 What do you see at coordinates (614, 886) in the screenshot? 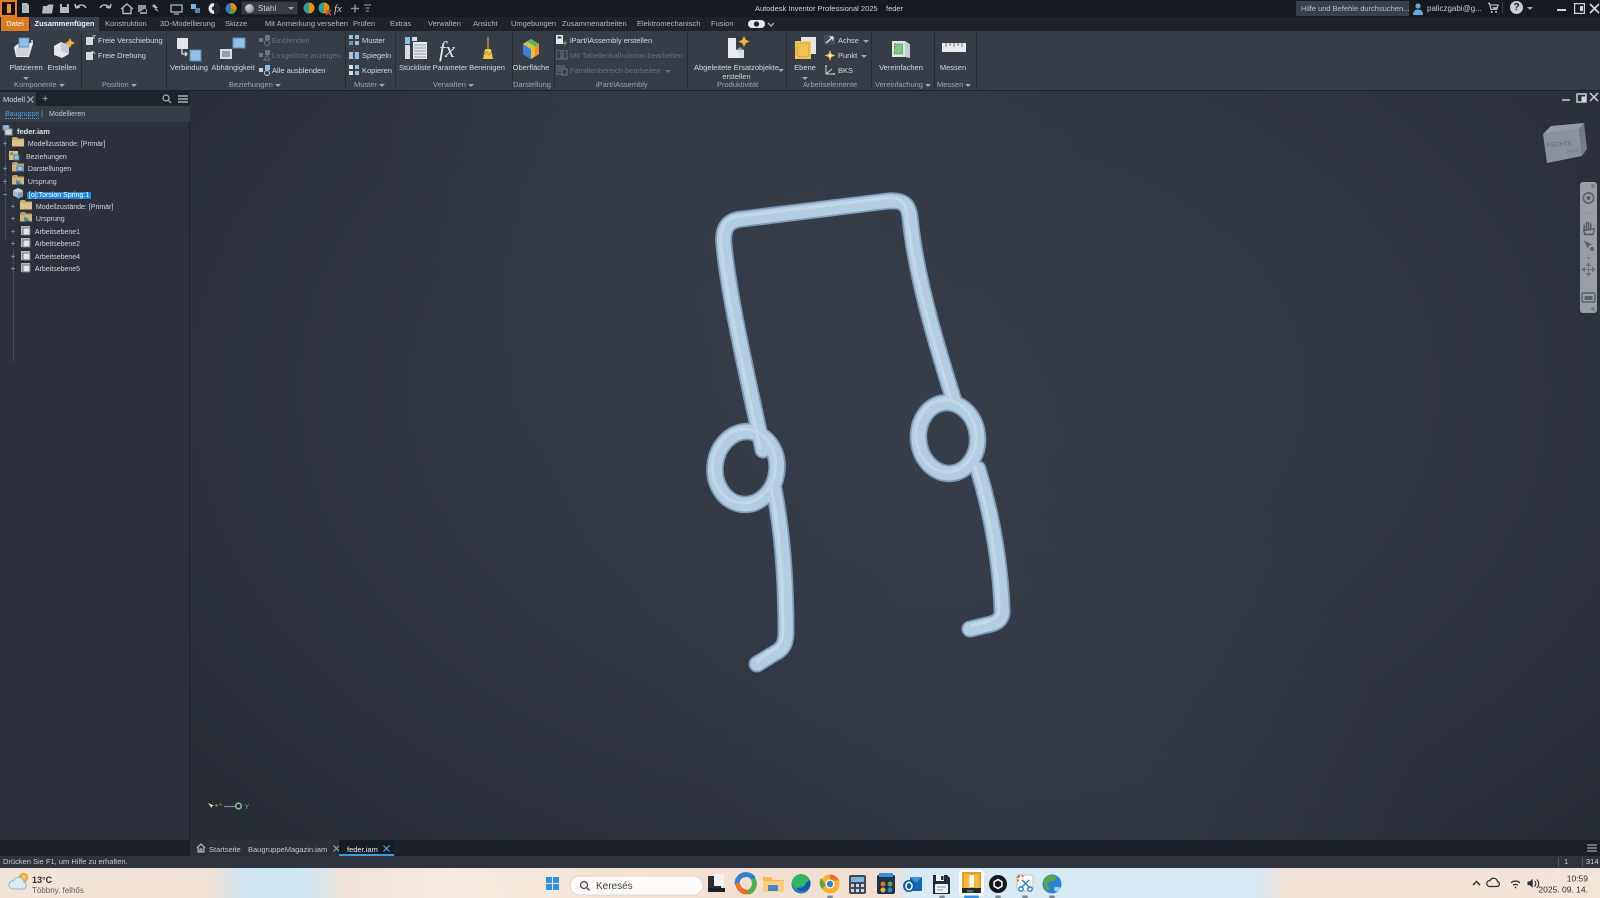
I see `svg-text: Keresés` at bounding box center [614, 886].